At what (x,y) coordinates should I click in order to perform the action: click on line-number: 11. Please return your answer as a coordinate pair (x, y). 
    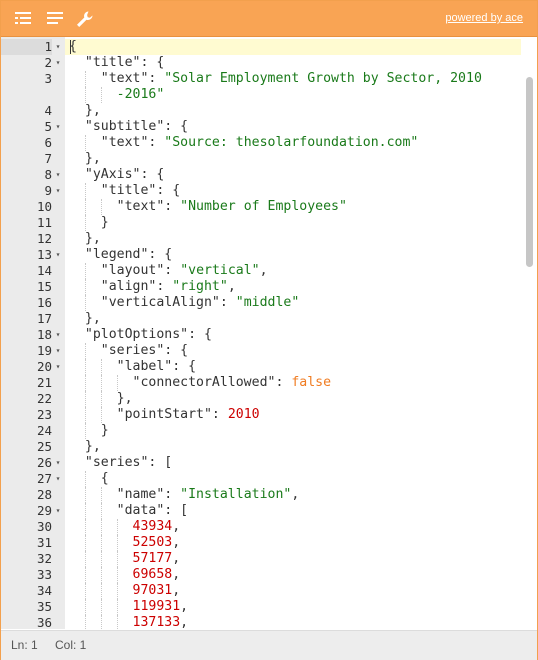
    Looking at the image, I should click on (44, 222).